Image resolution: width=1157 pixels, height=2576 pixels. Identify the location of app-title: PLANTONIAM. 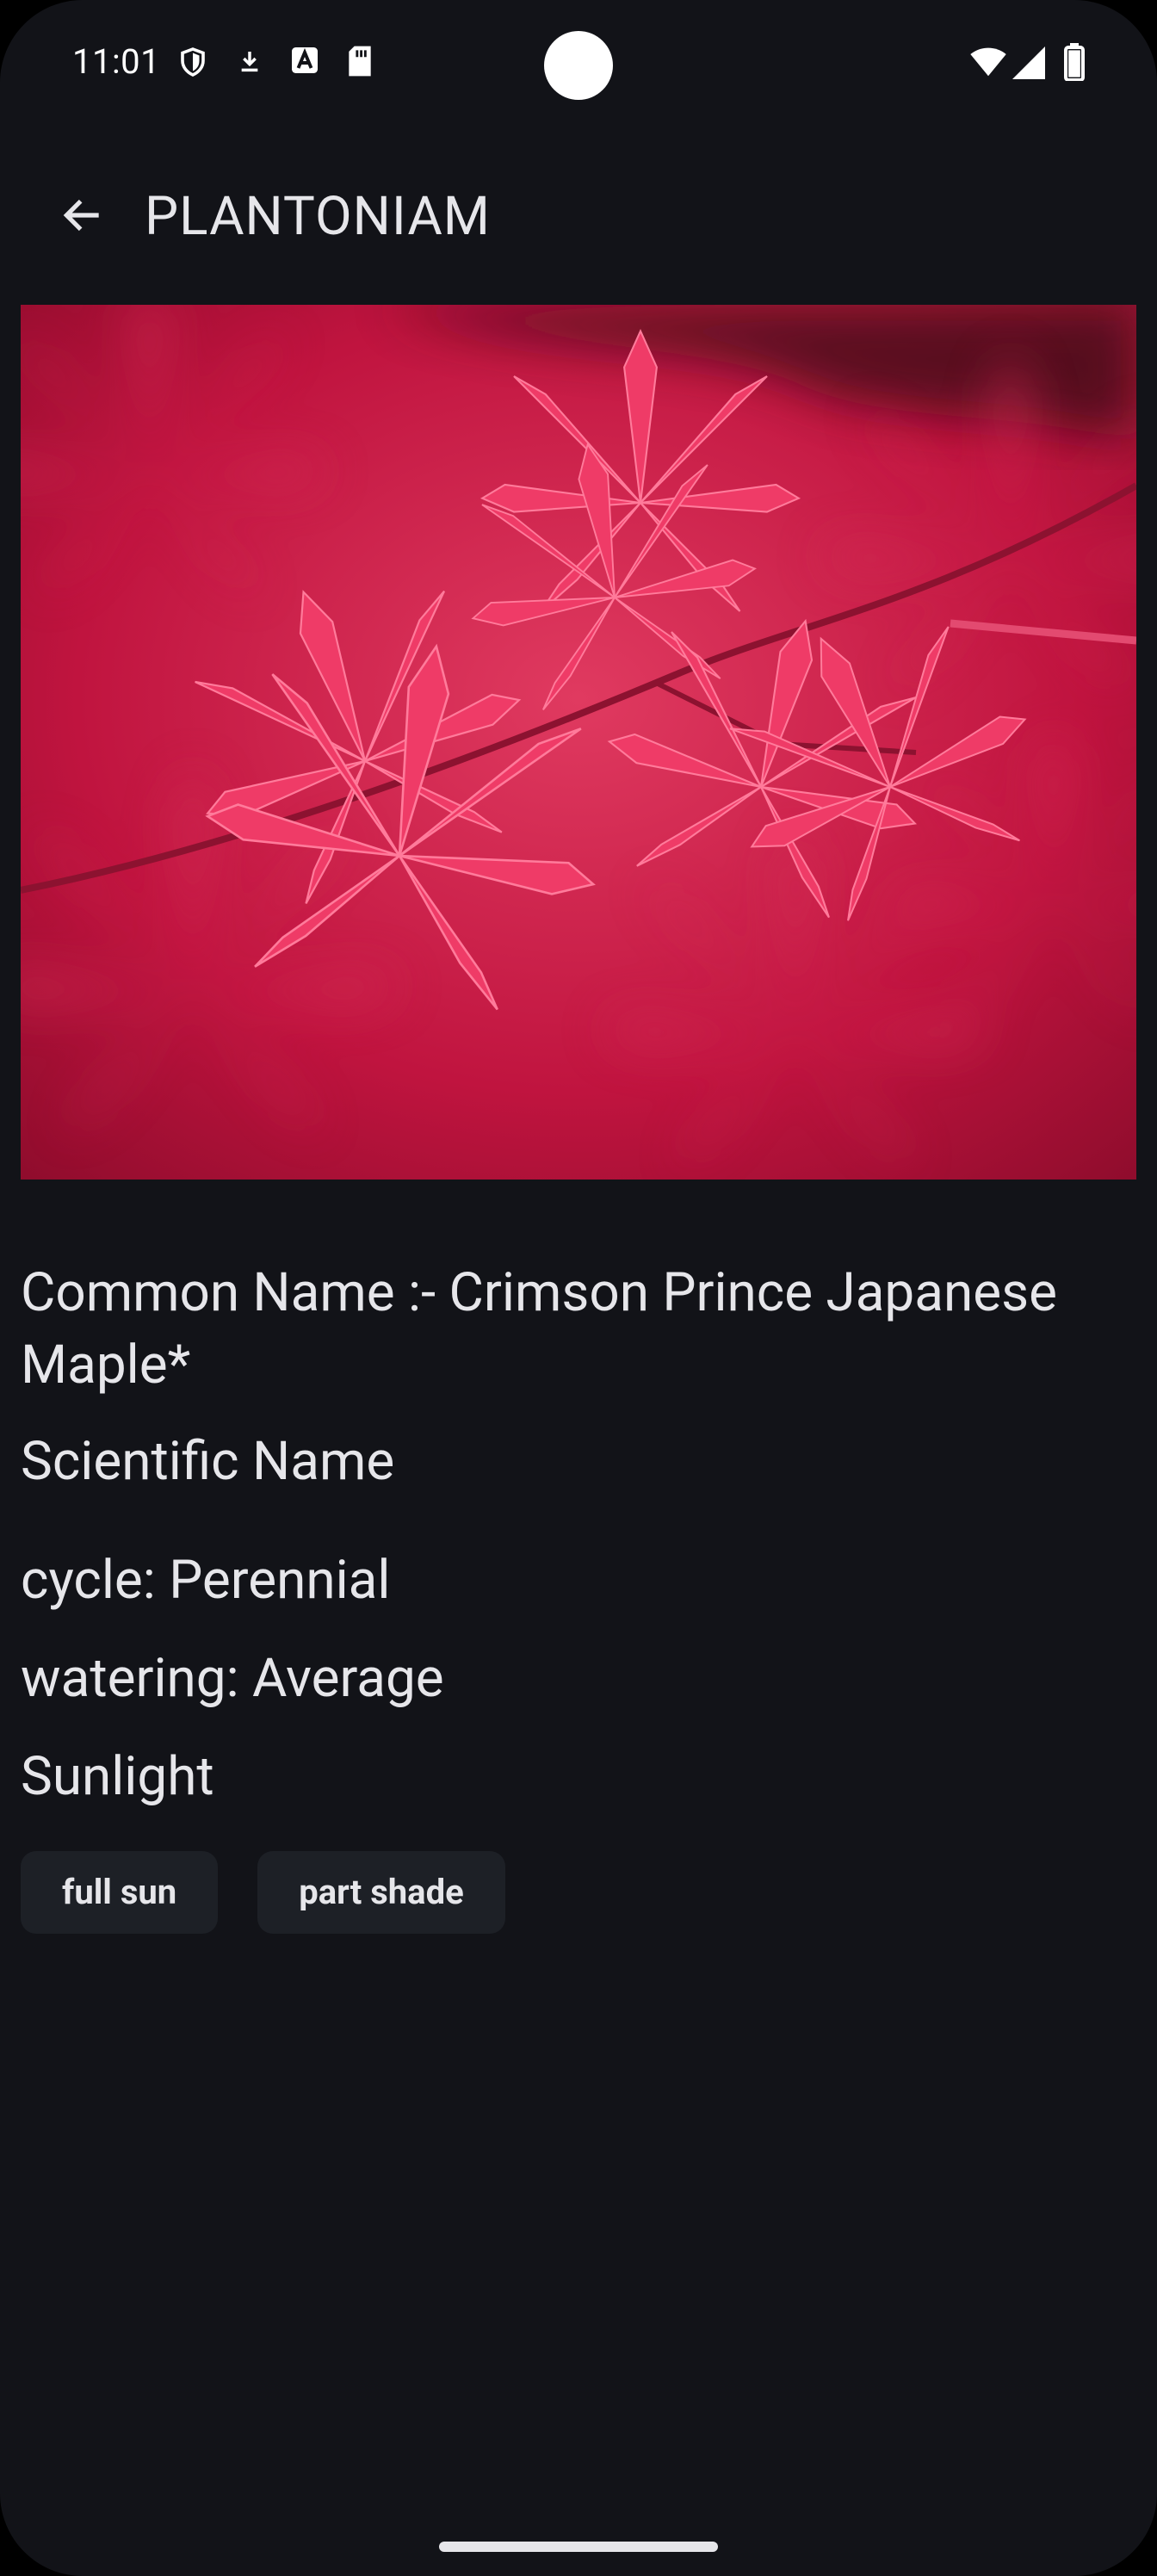
(318, 217).